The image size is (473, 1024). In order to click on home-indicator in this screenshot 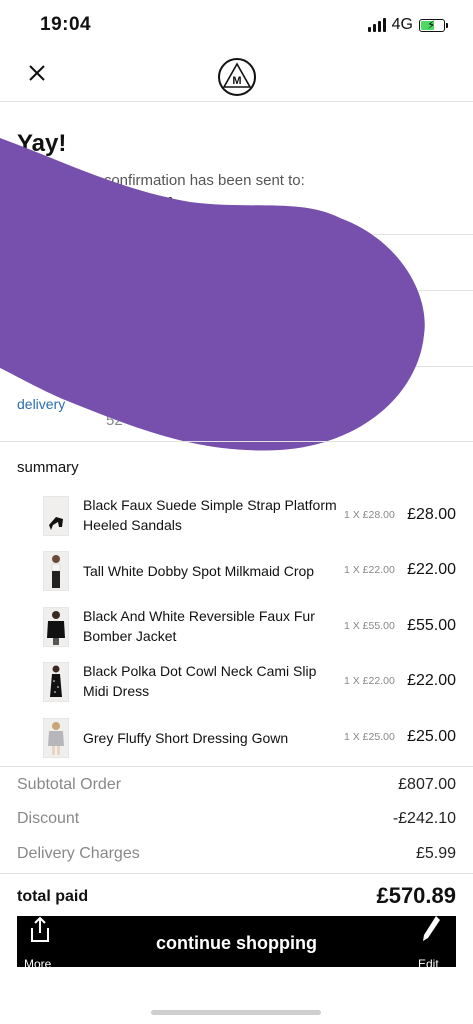, I will do `click(236, 1012)`.